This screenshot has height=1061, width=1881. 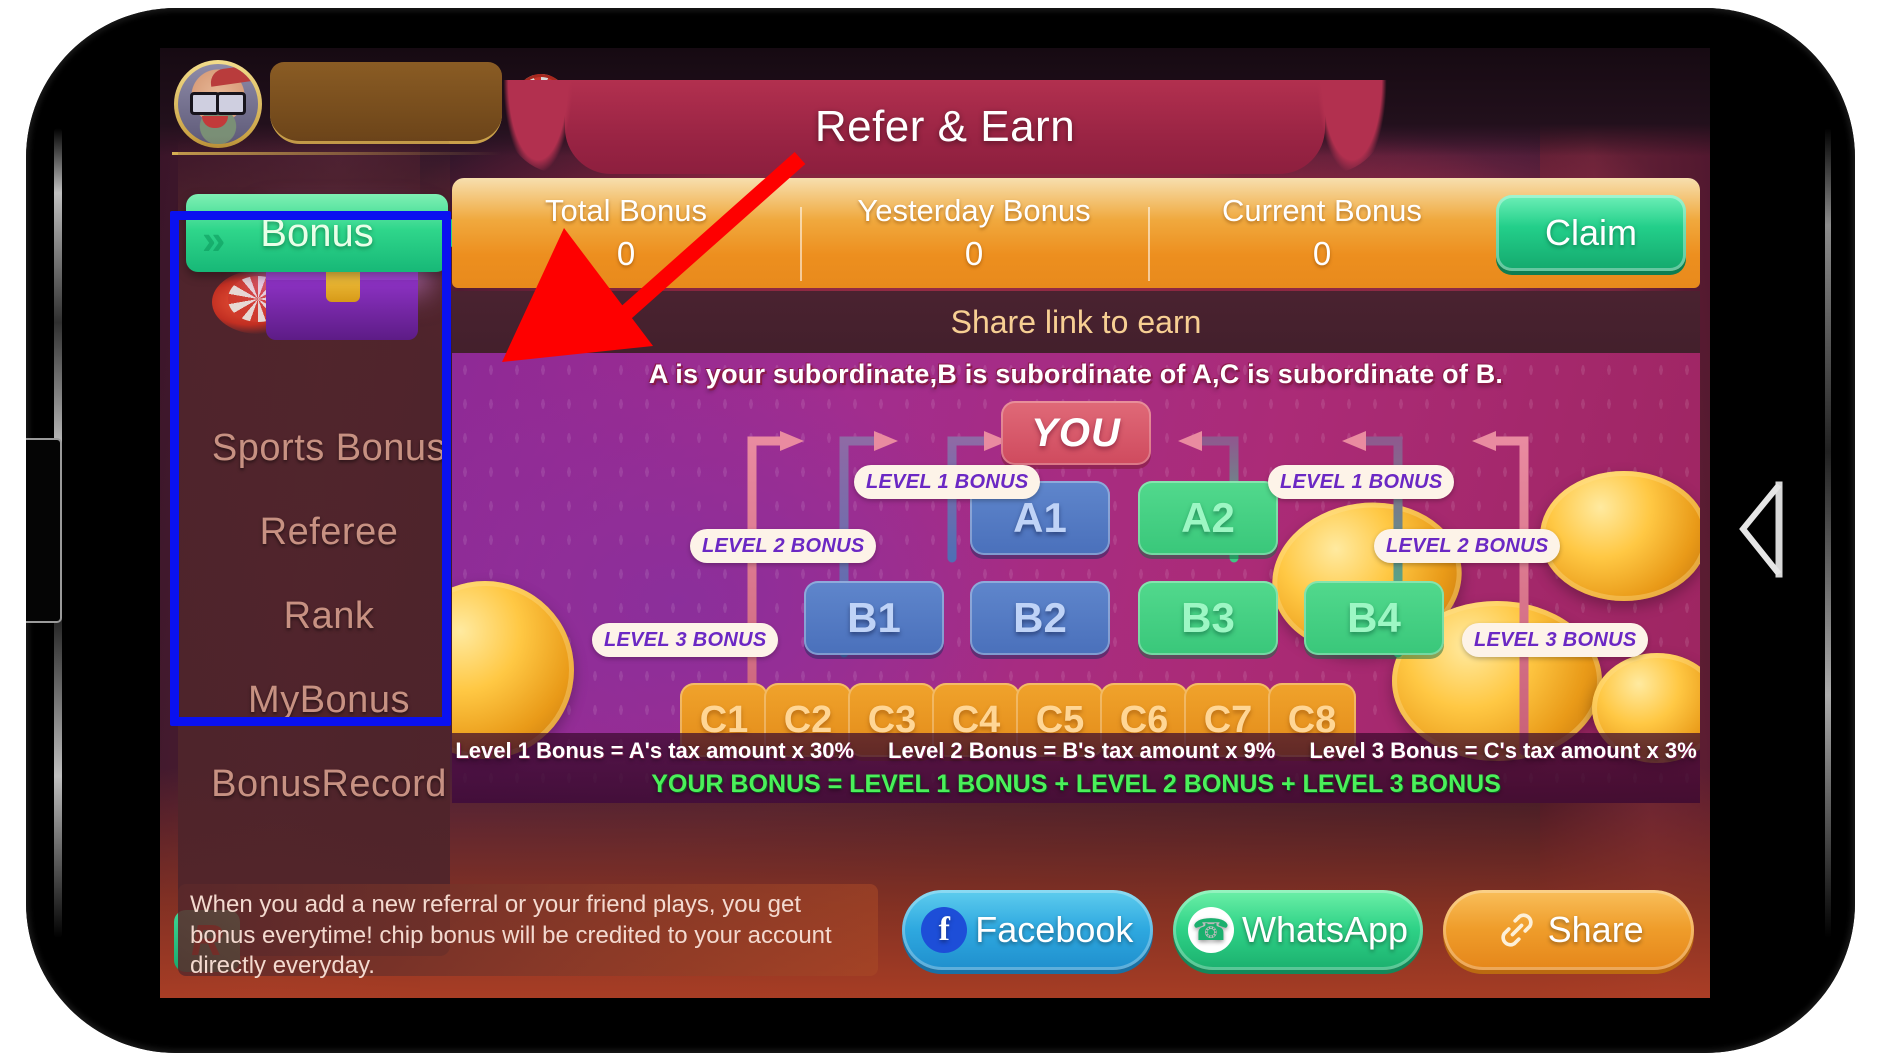 What do you see at coordinates (947, 482) in the screenshot?
I see `level-1-bonus-tag-left: LEVEL 1 BONUS` at bounding box center [947, 482].